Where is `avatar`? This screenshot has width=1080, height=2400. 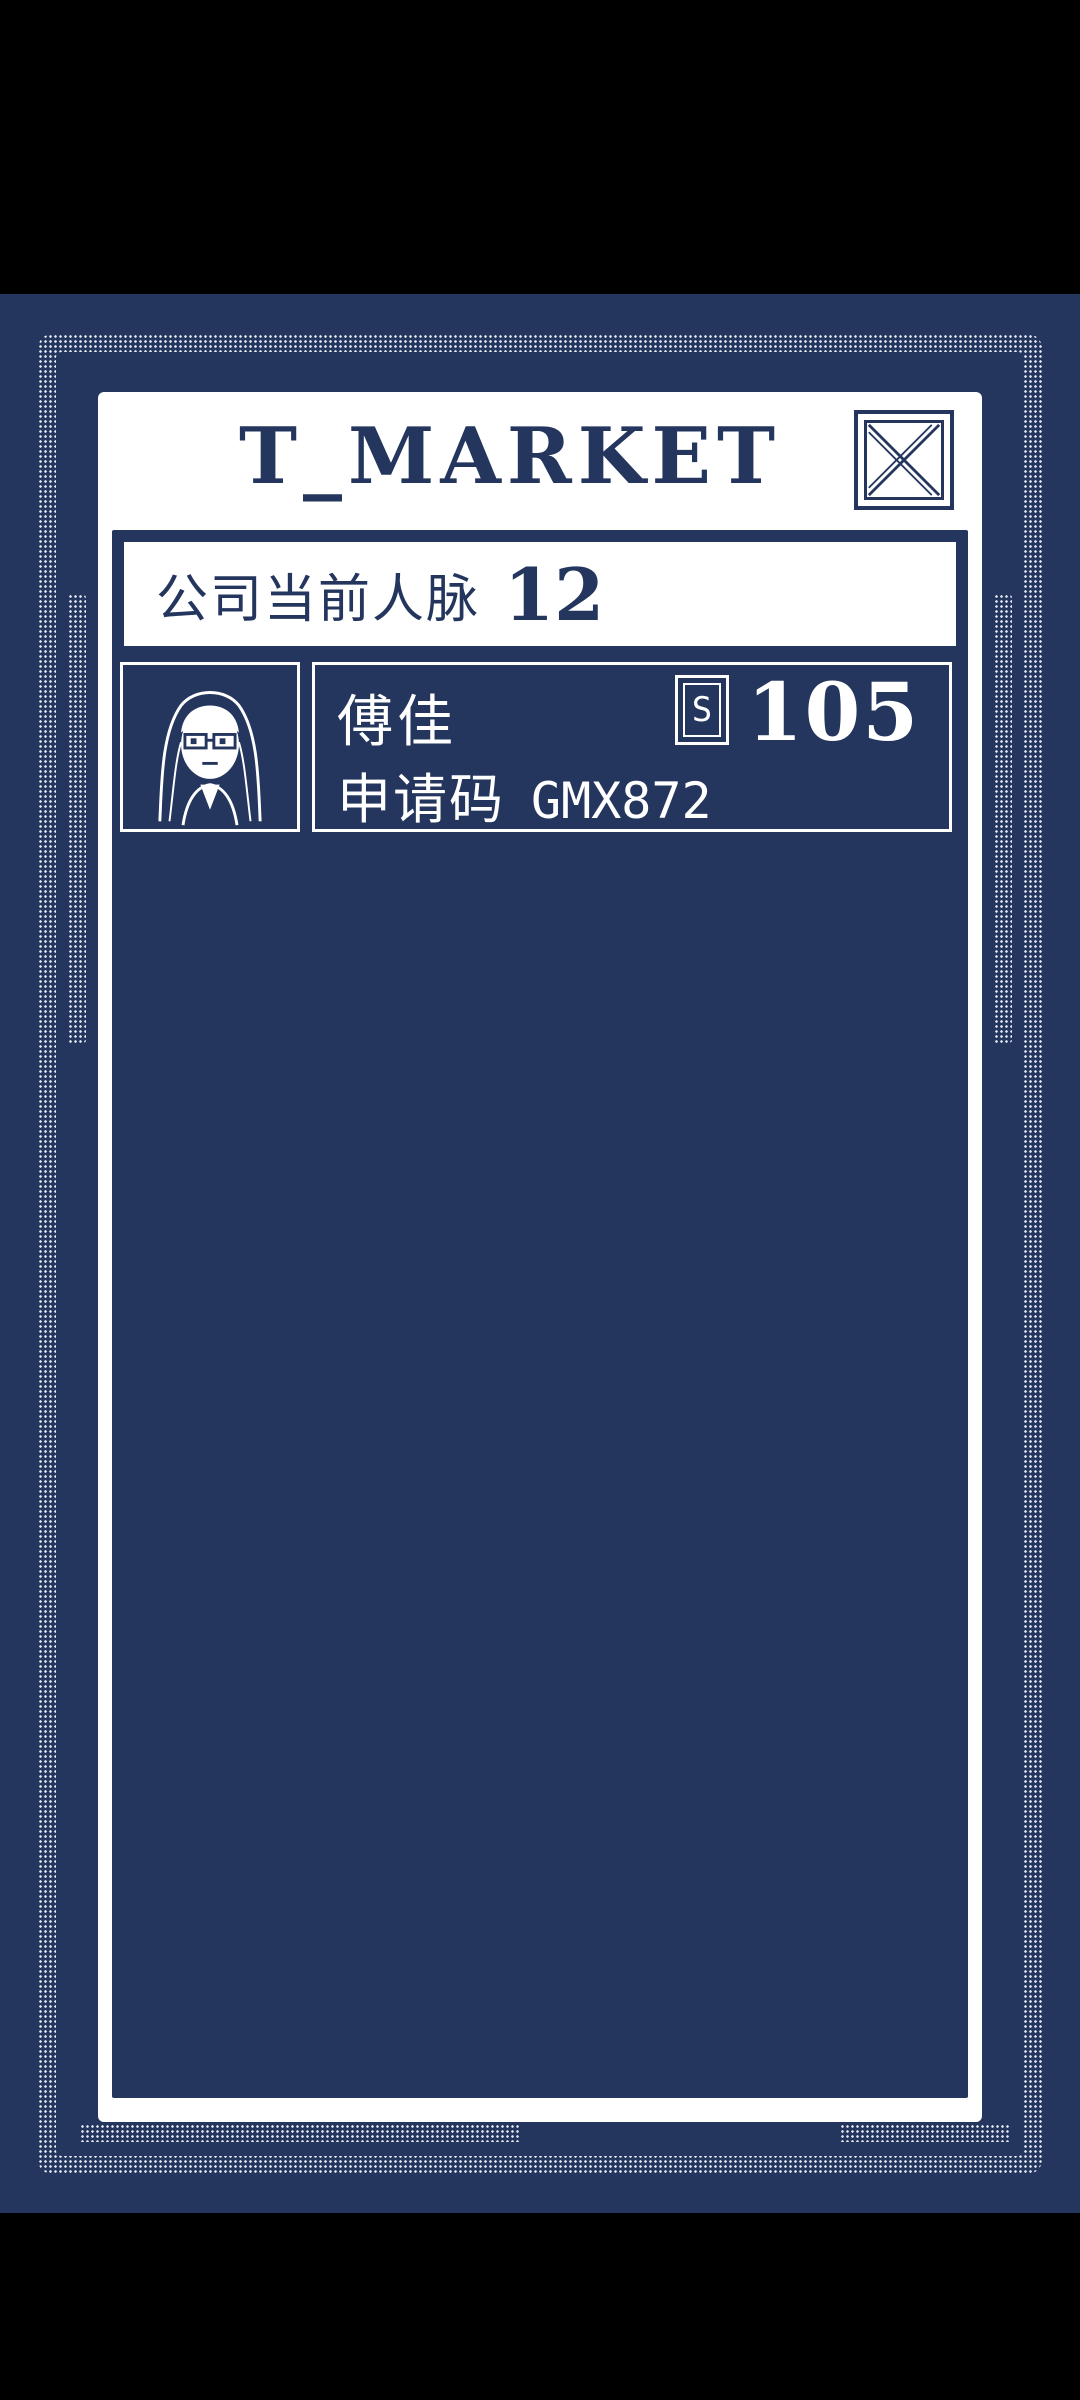
avatar is located at coordinates (210, 747).